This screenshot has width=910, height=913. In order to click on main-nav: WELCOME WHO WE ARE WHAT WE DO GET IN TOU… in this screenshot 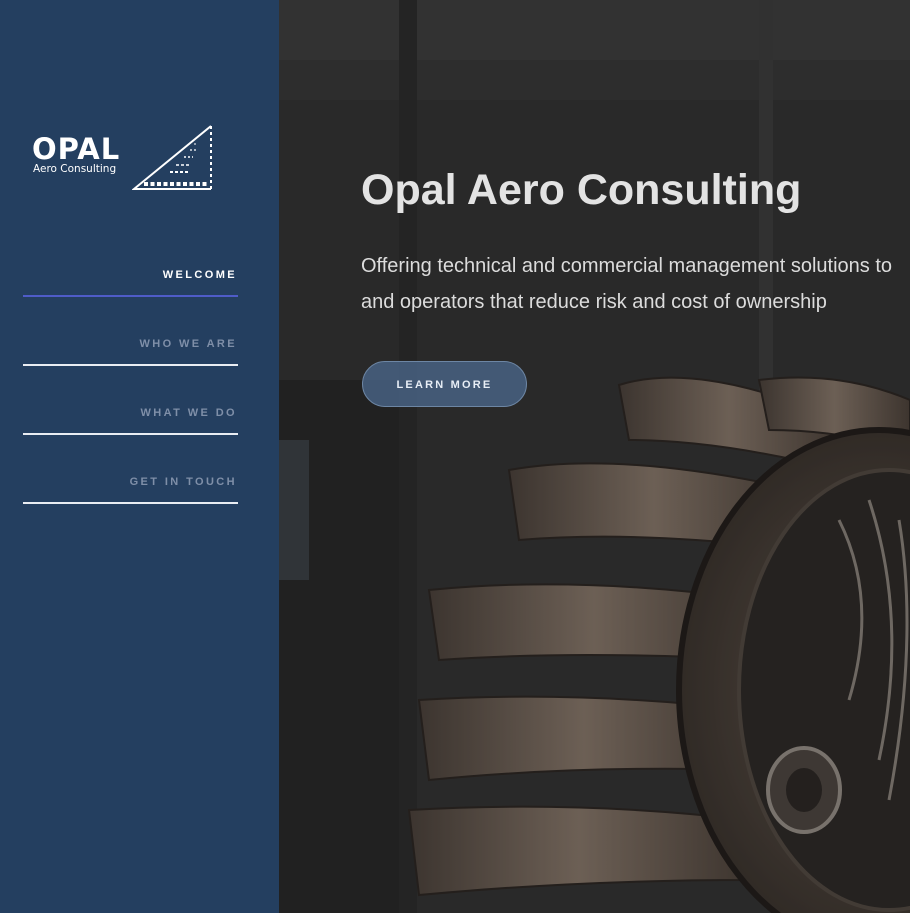, I will do `click(130, 388)`.